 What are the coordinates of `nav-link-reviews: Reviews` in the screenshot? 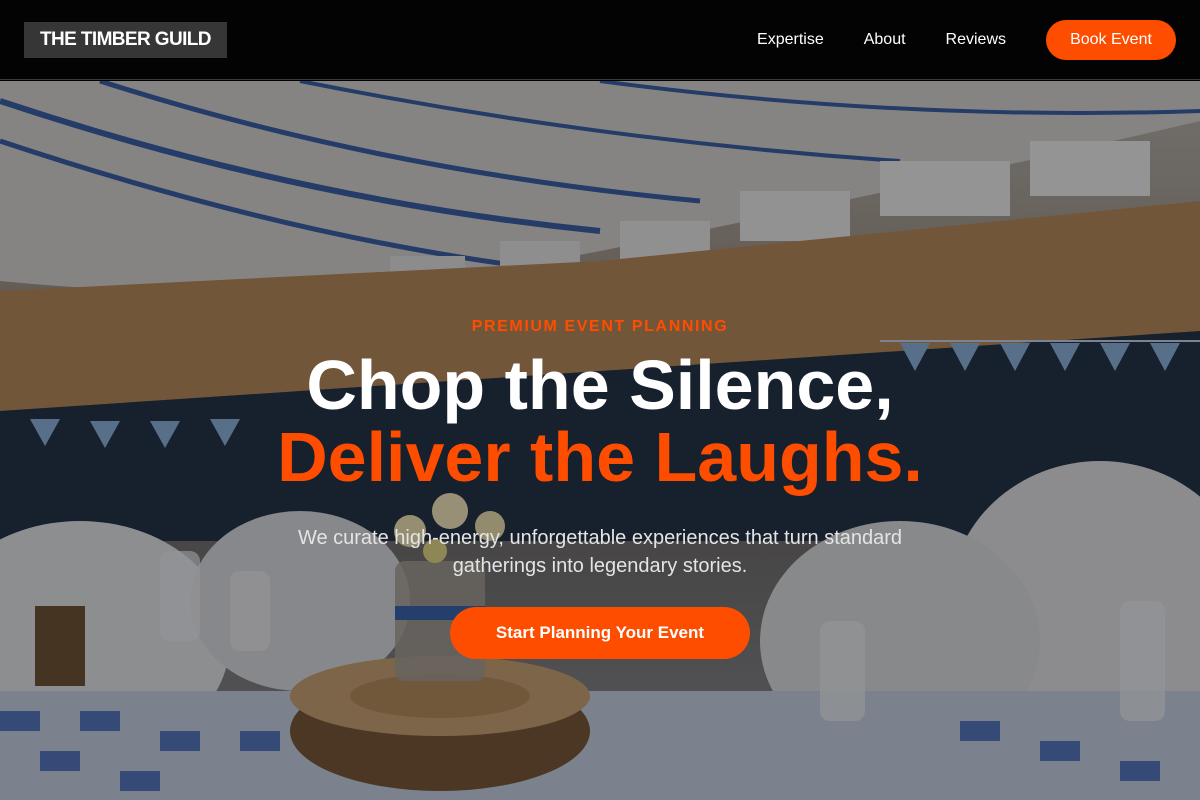 It's located at (976, 40).